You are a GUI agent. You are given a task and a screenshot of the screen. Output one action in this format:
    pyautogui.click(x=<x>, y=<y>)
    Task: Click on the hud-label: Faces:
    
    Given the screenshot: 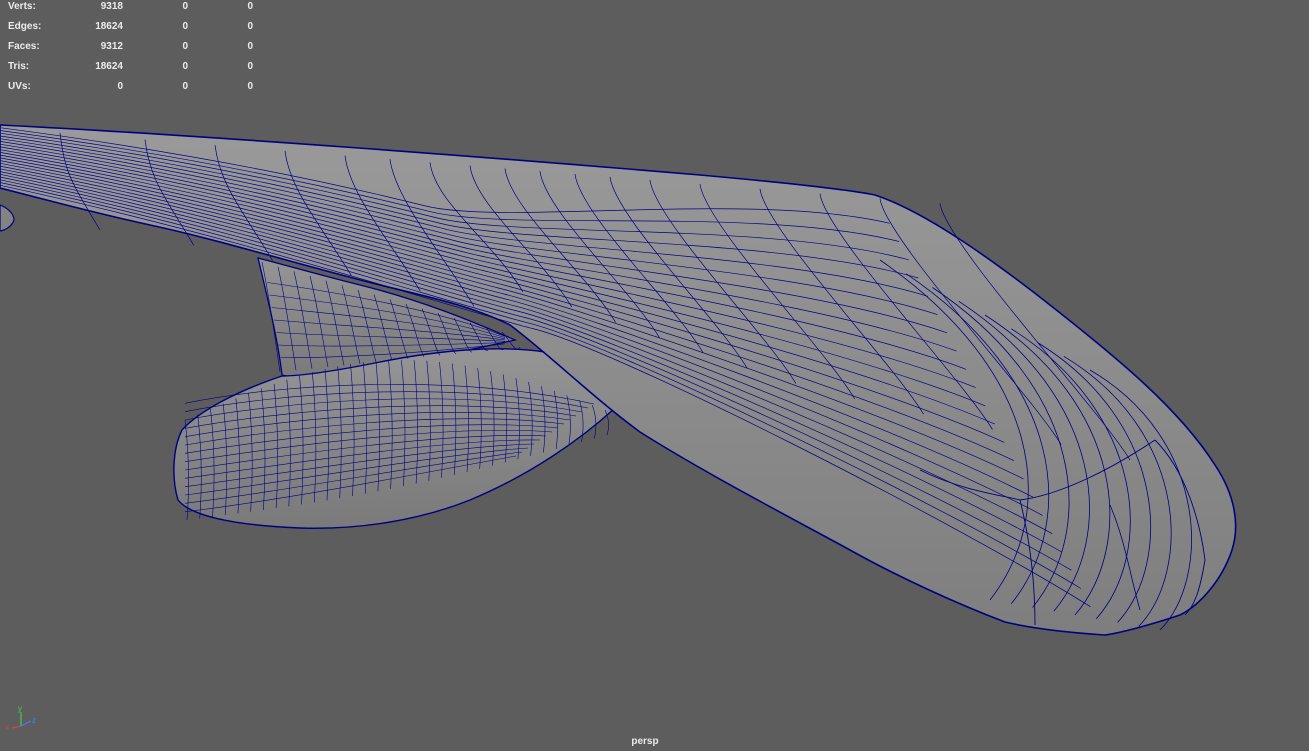 What is the action you would take?
    pyautogui.click(x=24, y=46)
    